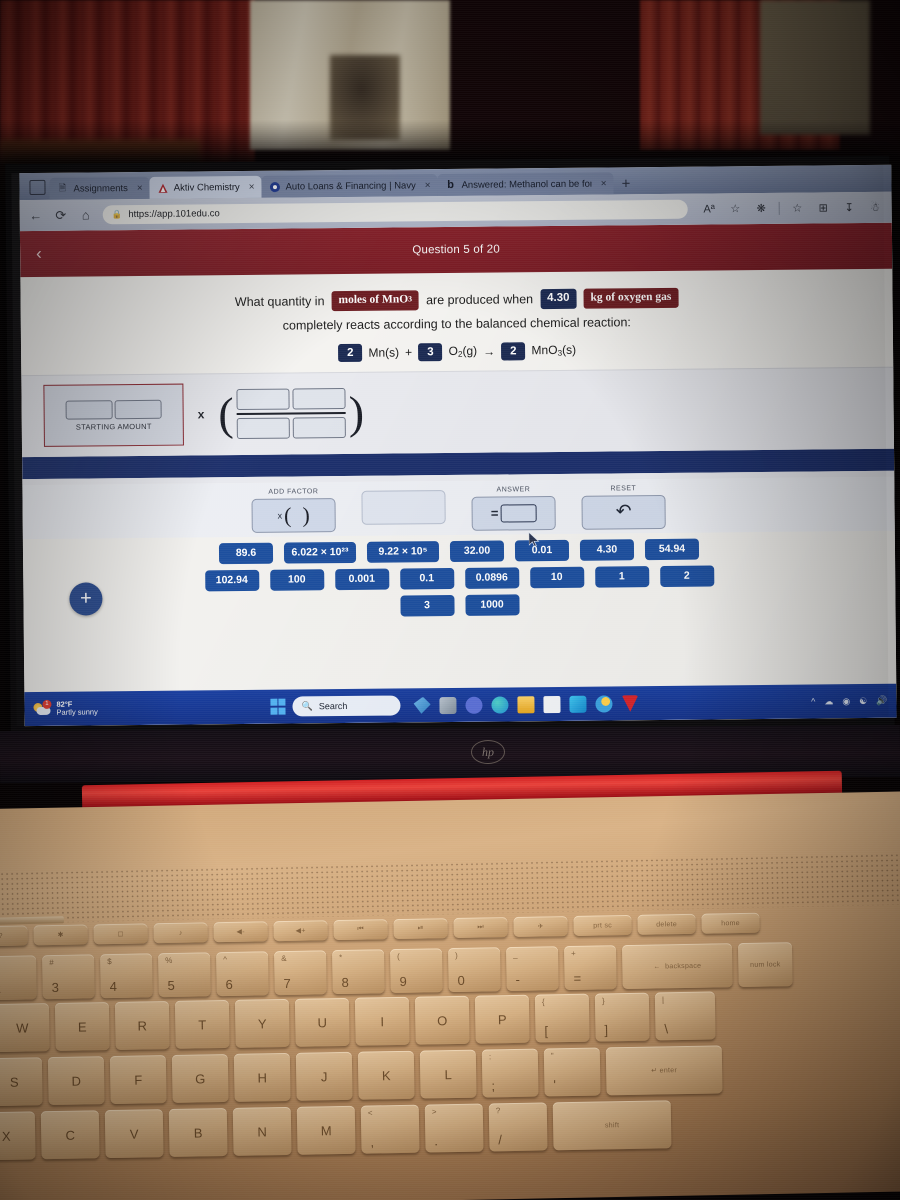  Describe the element at coordinates (142, 1025) in the screenshot. I see `key-r: R` at that location.